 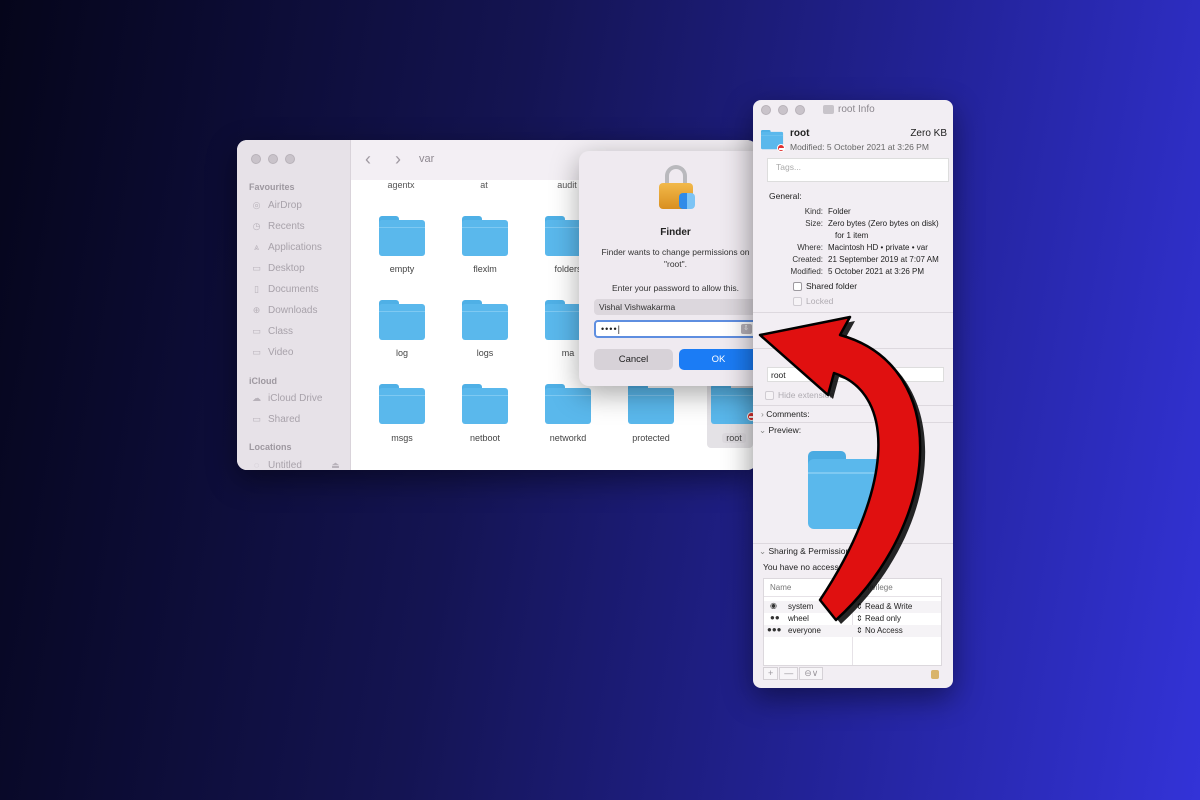 I want to click on sidebar-item-recents: ◷ Recents, so click(x=278, y=226).